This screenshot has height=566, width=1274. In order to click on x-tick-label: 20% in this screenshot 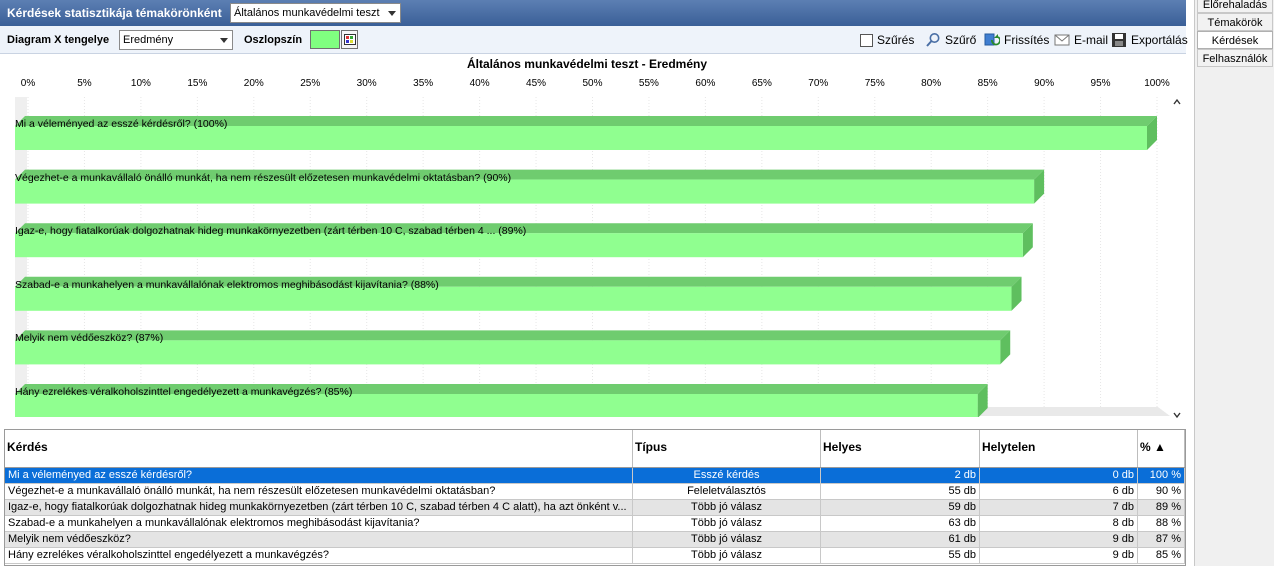, I will do `click(253, 83)`.